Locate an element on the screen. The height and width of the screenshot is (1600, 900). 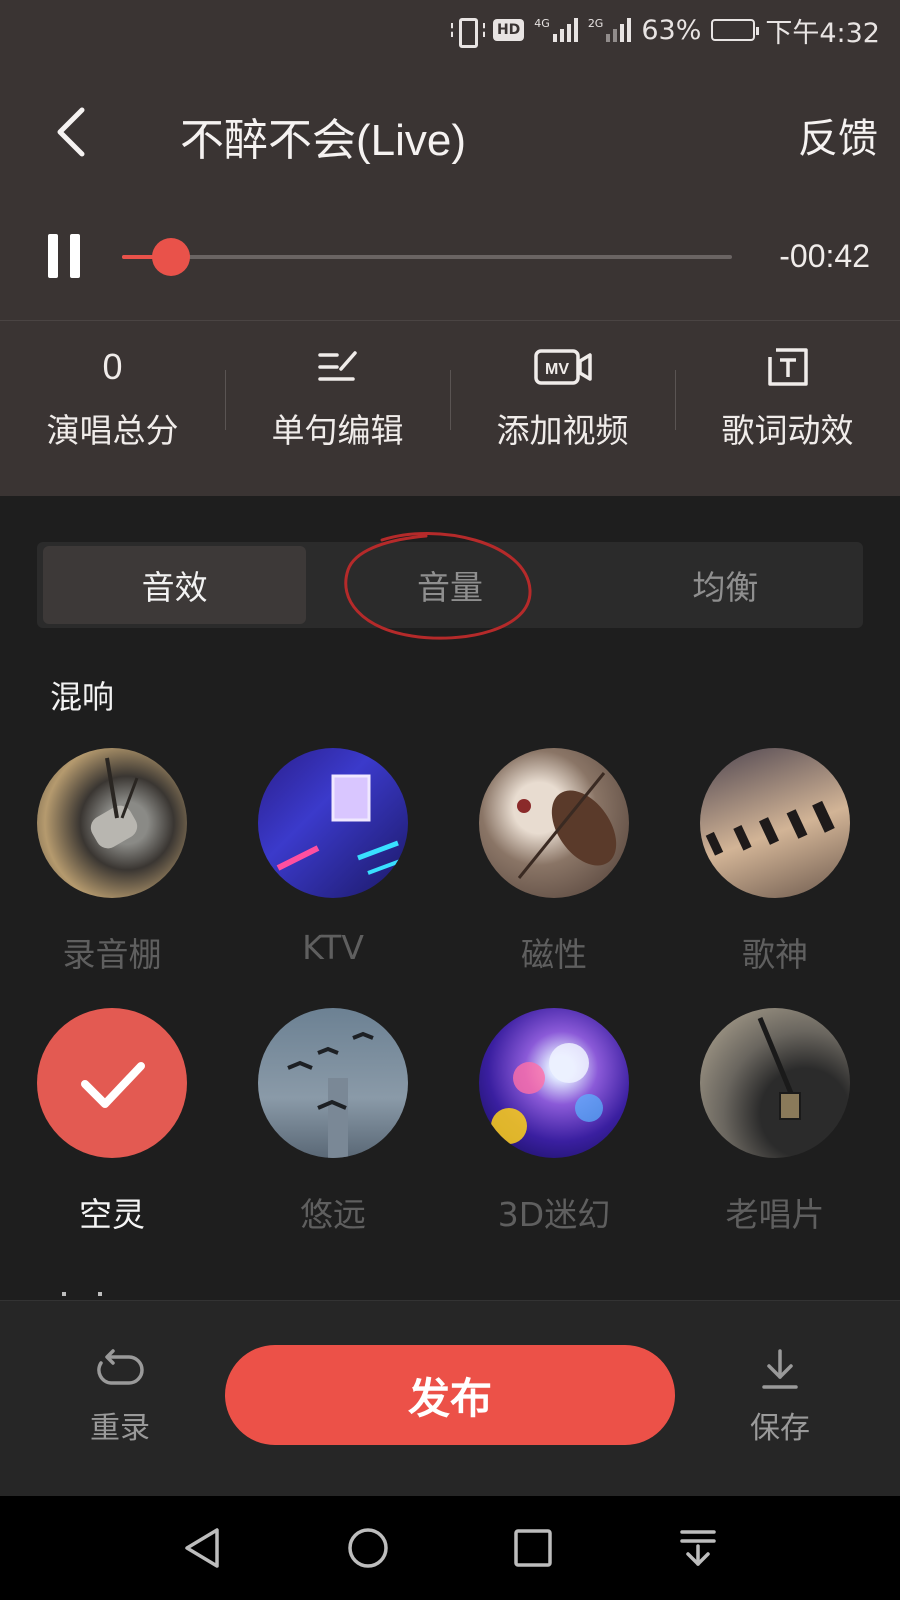
tool-add-video: MV 添加视频 is located at coordinates (562, 407).